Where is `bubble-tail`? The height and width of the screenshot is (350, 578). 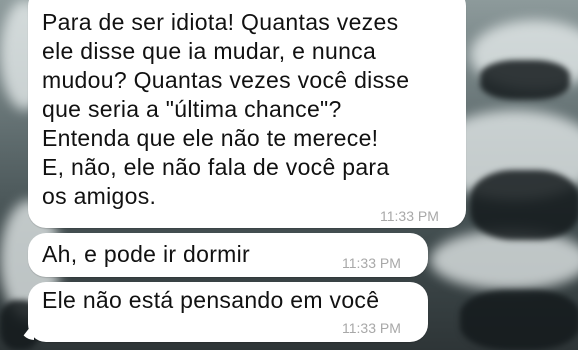 bubble-tail is located at coordinates (27, 331).